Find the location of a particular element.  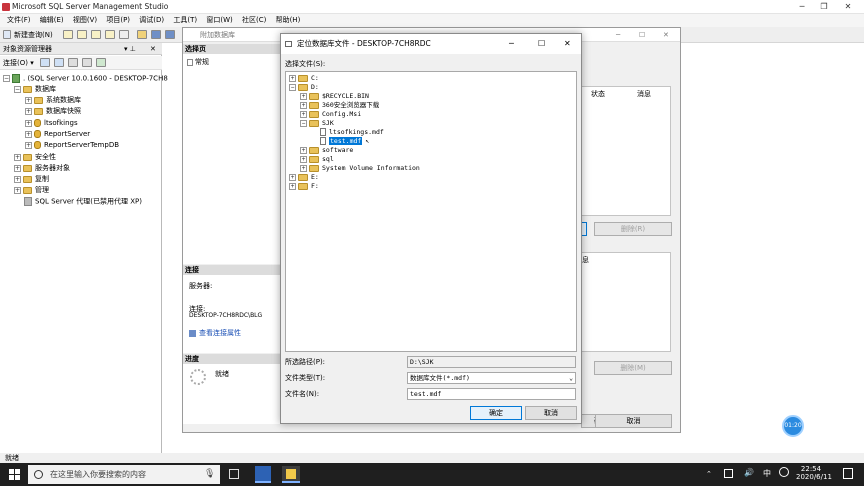

stop-icon is located at coordinates (73, 62).